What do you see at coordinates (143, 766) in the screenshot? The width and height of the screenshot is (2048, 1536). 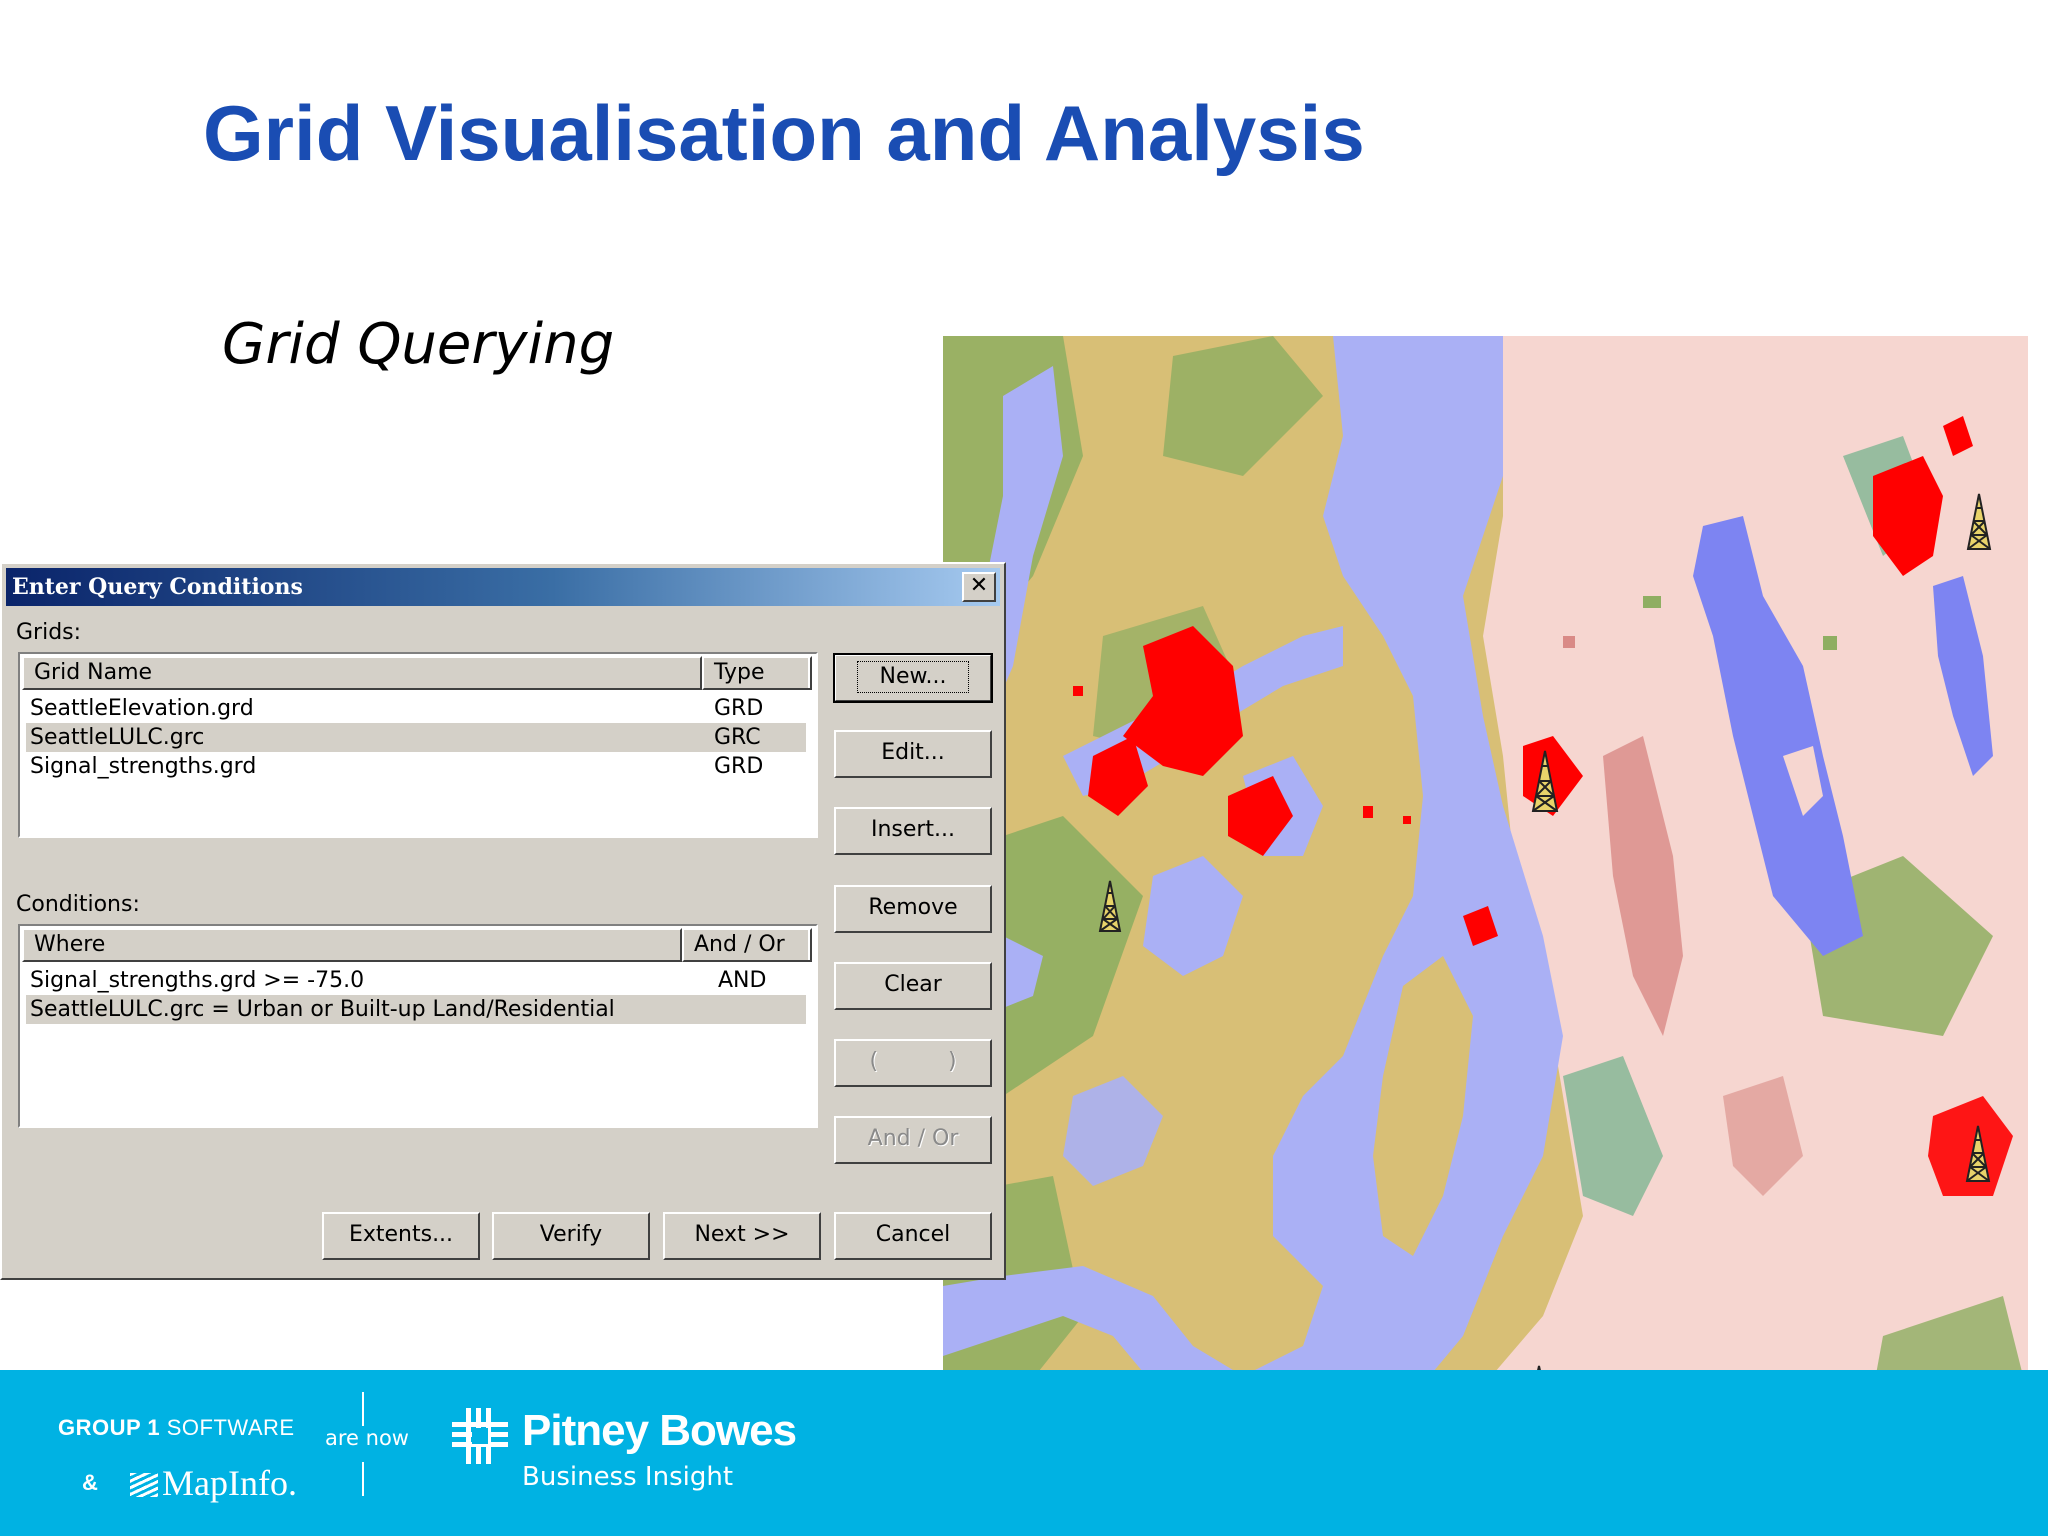 I see `grid-name: Signal_strengths.grd` at bounding box center [143, 766].